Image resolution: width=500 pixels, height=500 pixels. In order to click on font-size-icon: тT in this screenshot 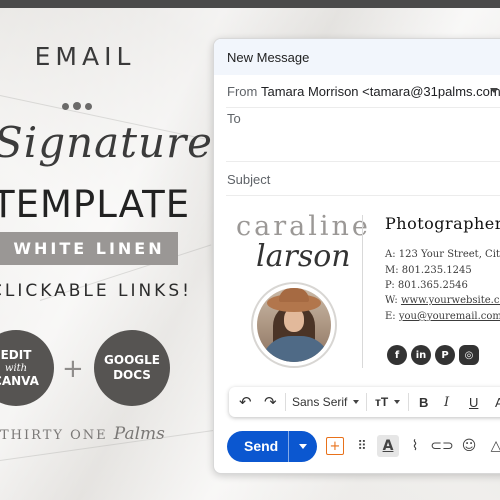, I will do `click(382, 402)`.